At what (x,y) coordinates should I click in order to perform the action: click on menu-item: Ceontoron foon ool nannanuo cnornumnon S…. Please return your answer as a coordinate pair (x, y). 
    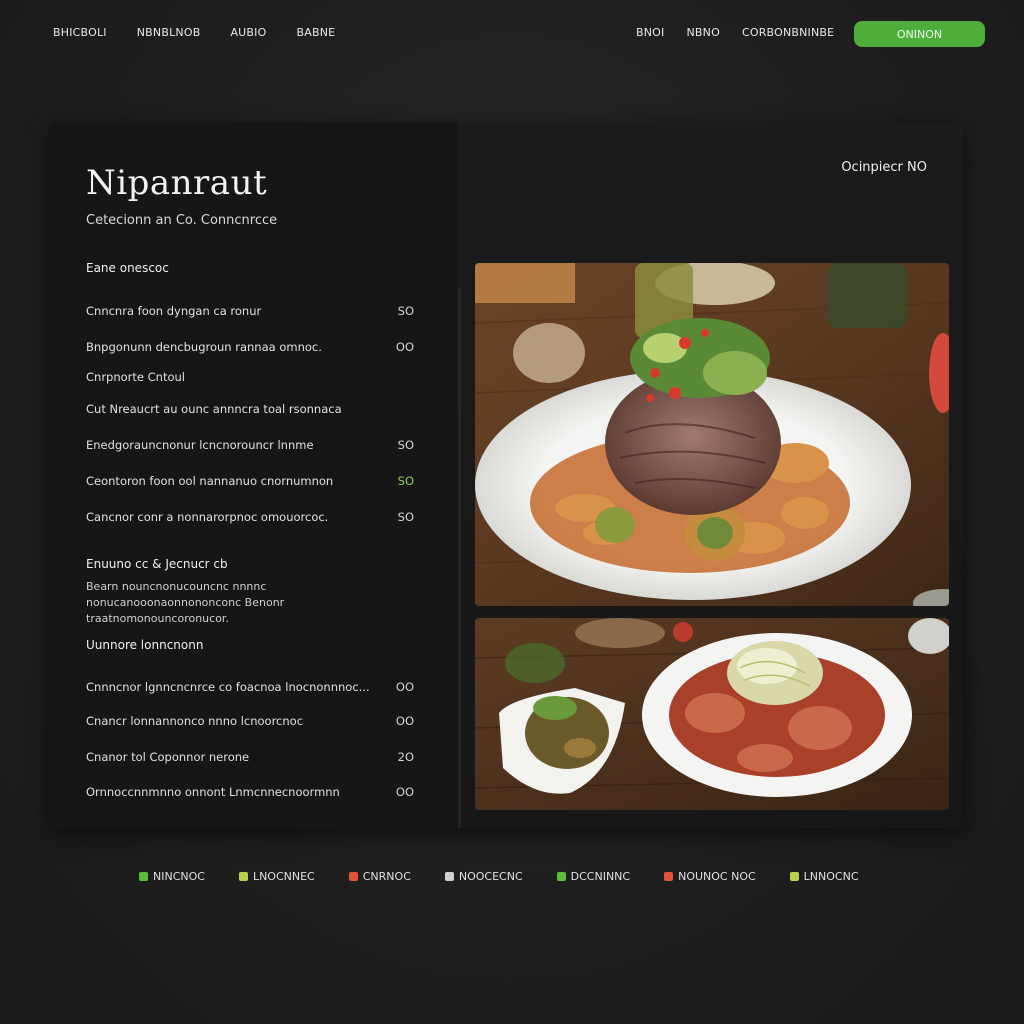
    Looking at the image, I should click on (250, 481).